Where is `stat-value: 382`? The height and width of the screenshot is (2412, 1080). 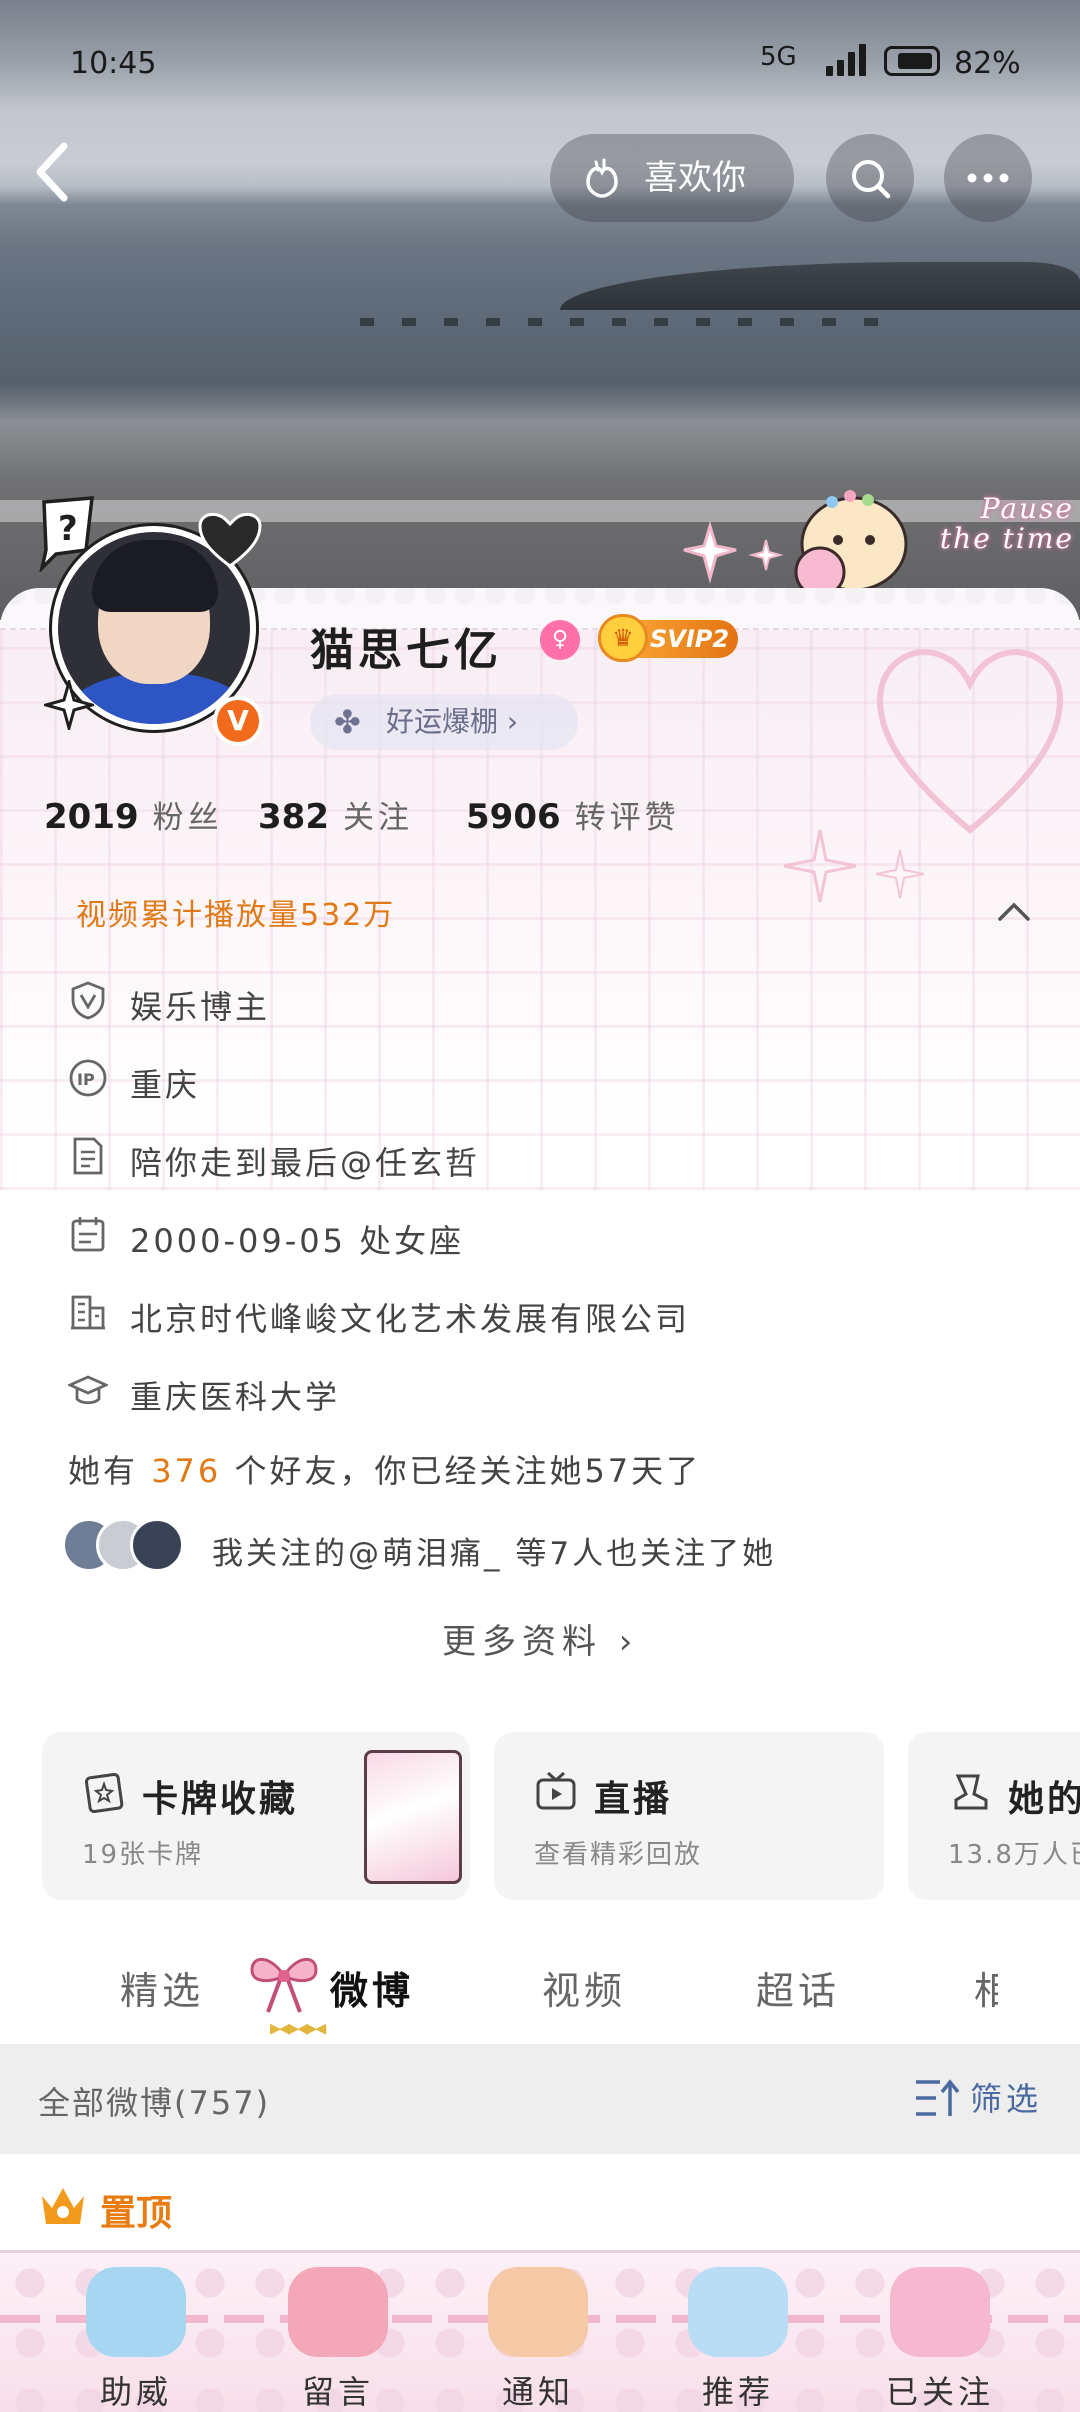
stat-value: 382 is located at coordinates (293, 817).